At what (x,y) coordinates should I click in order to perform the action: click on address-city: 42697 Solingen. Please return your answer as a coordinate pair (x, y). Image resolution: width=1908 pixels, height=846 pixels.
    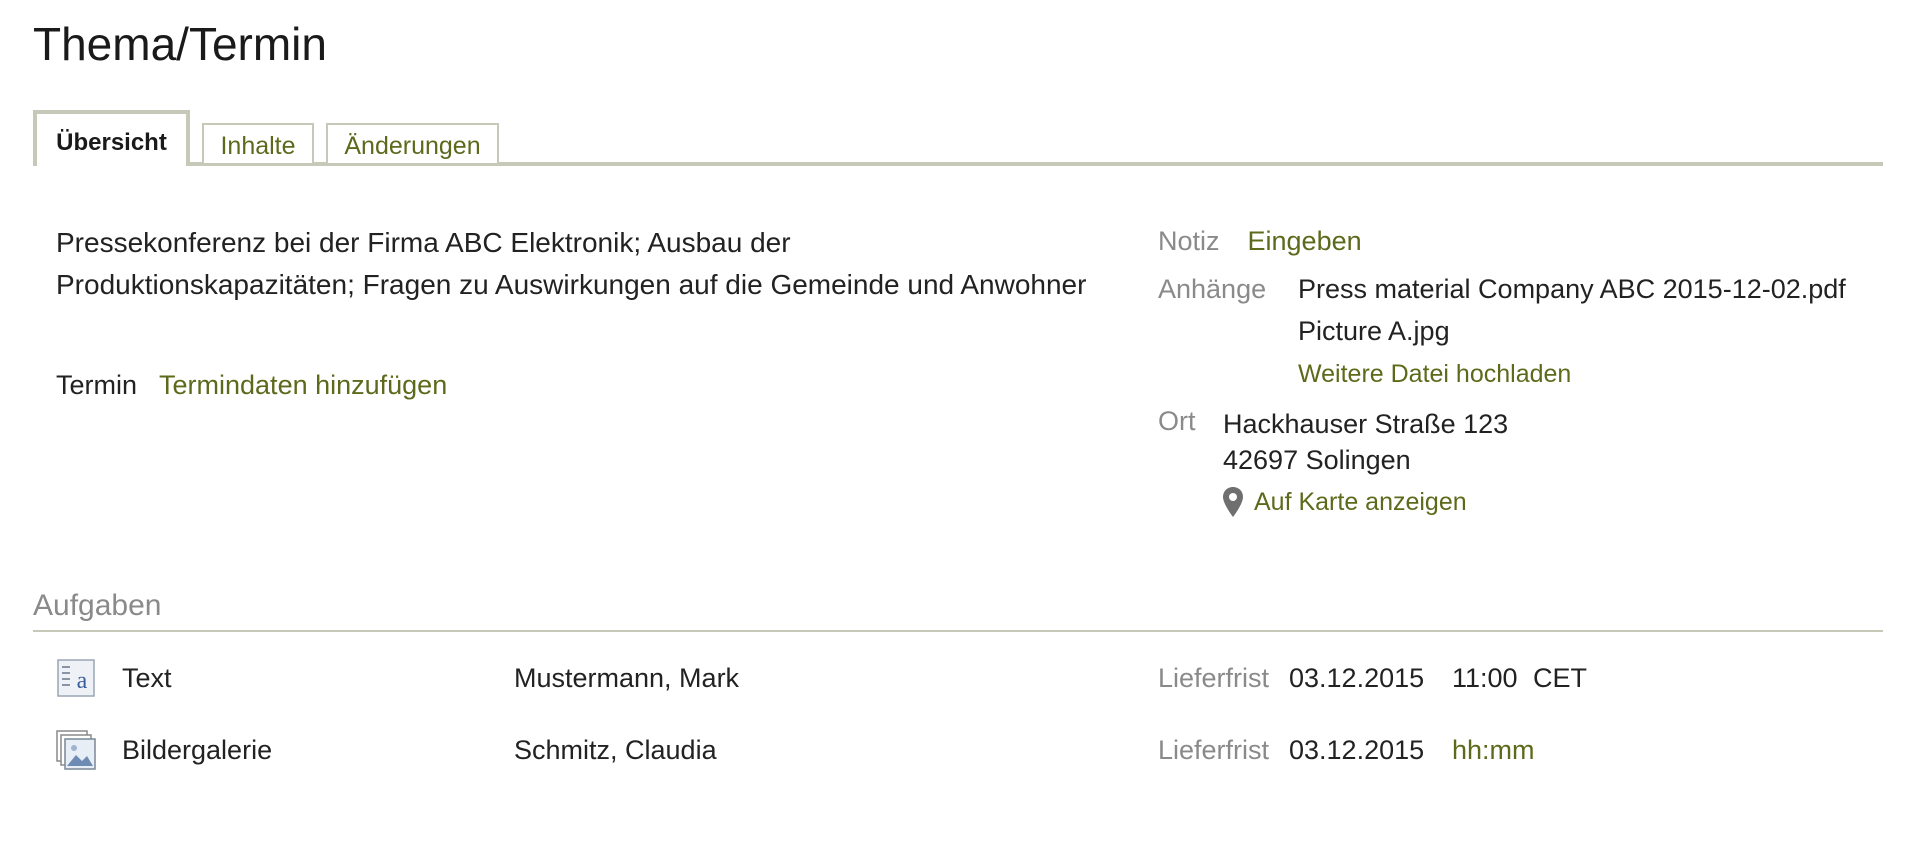
    Looking at the image, I should click on (1317, 460).